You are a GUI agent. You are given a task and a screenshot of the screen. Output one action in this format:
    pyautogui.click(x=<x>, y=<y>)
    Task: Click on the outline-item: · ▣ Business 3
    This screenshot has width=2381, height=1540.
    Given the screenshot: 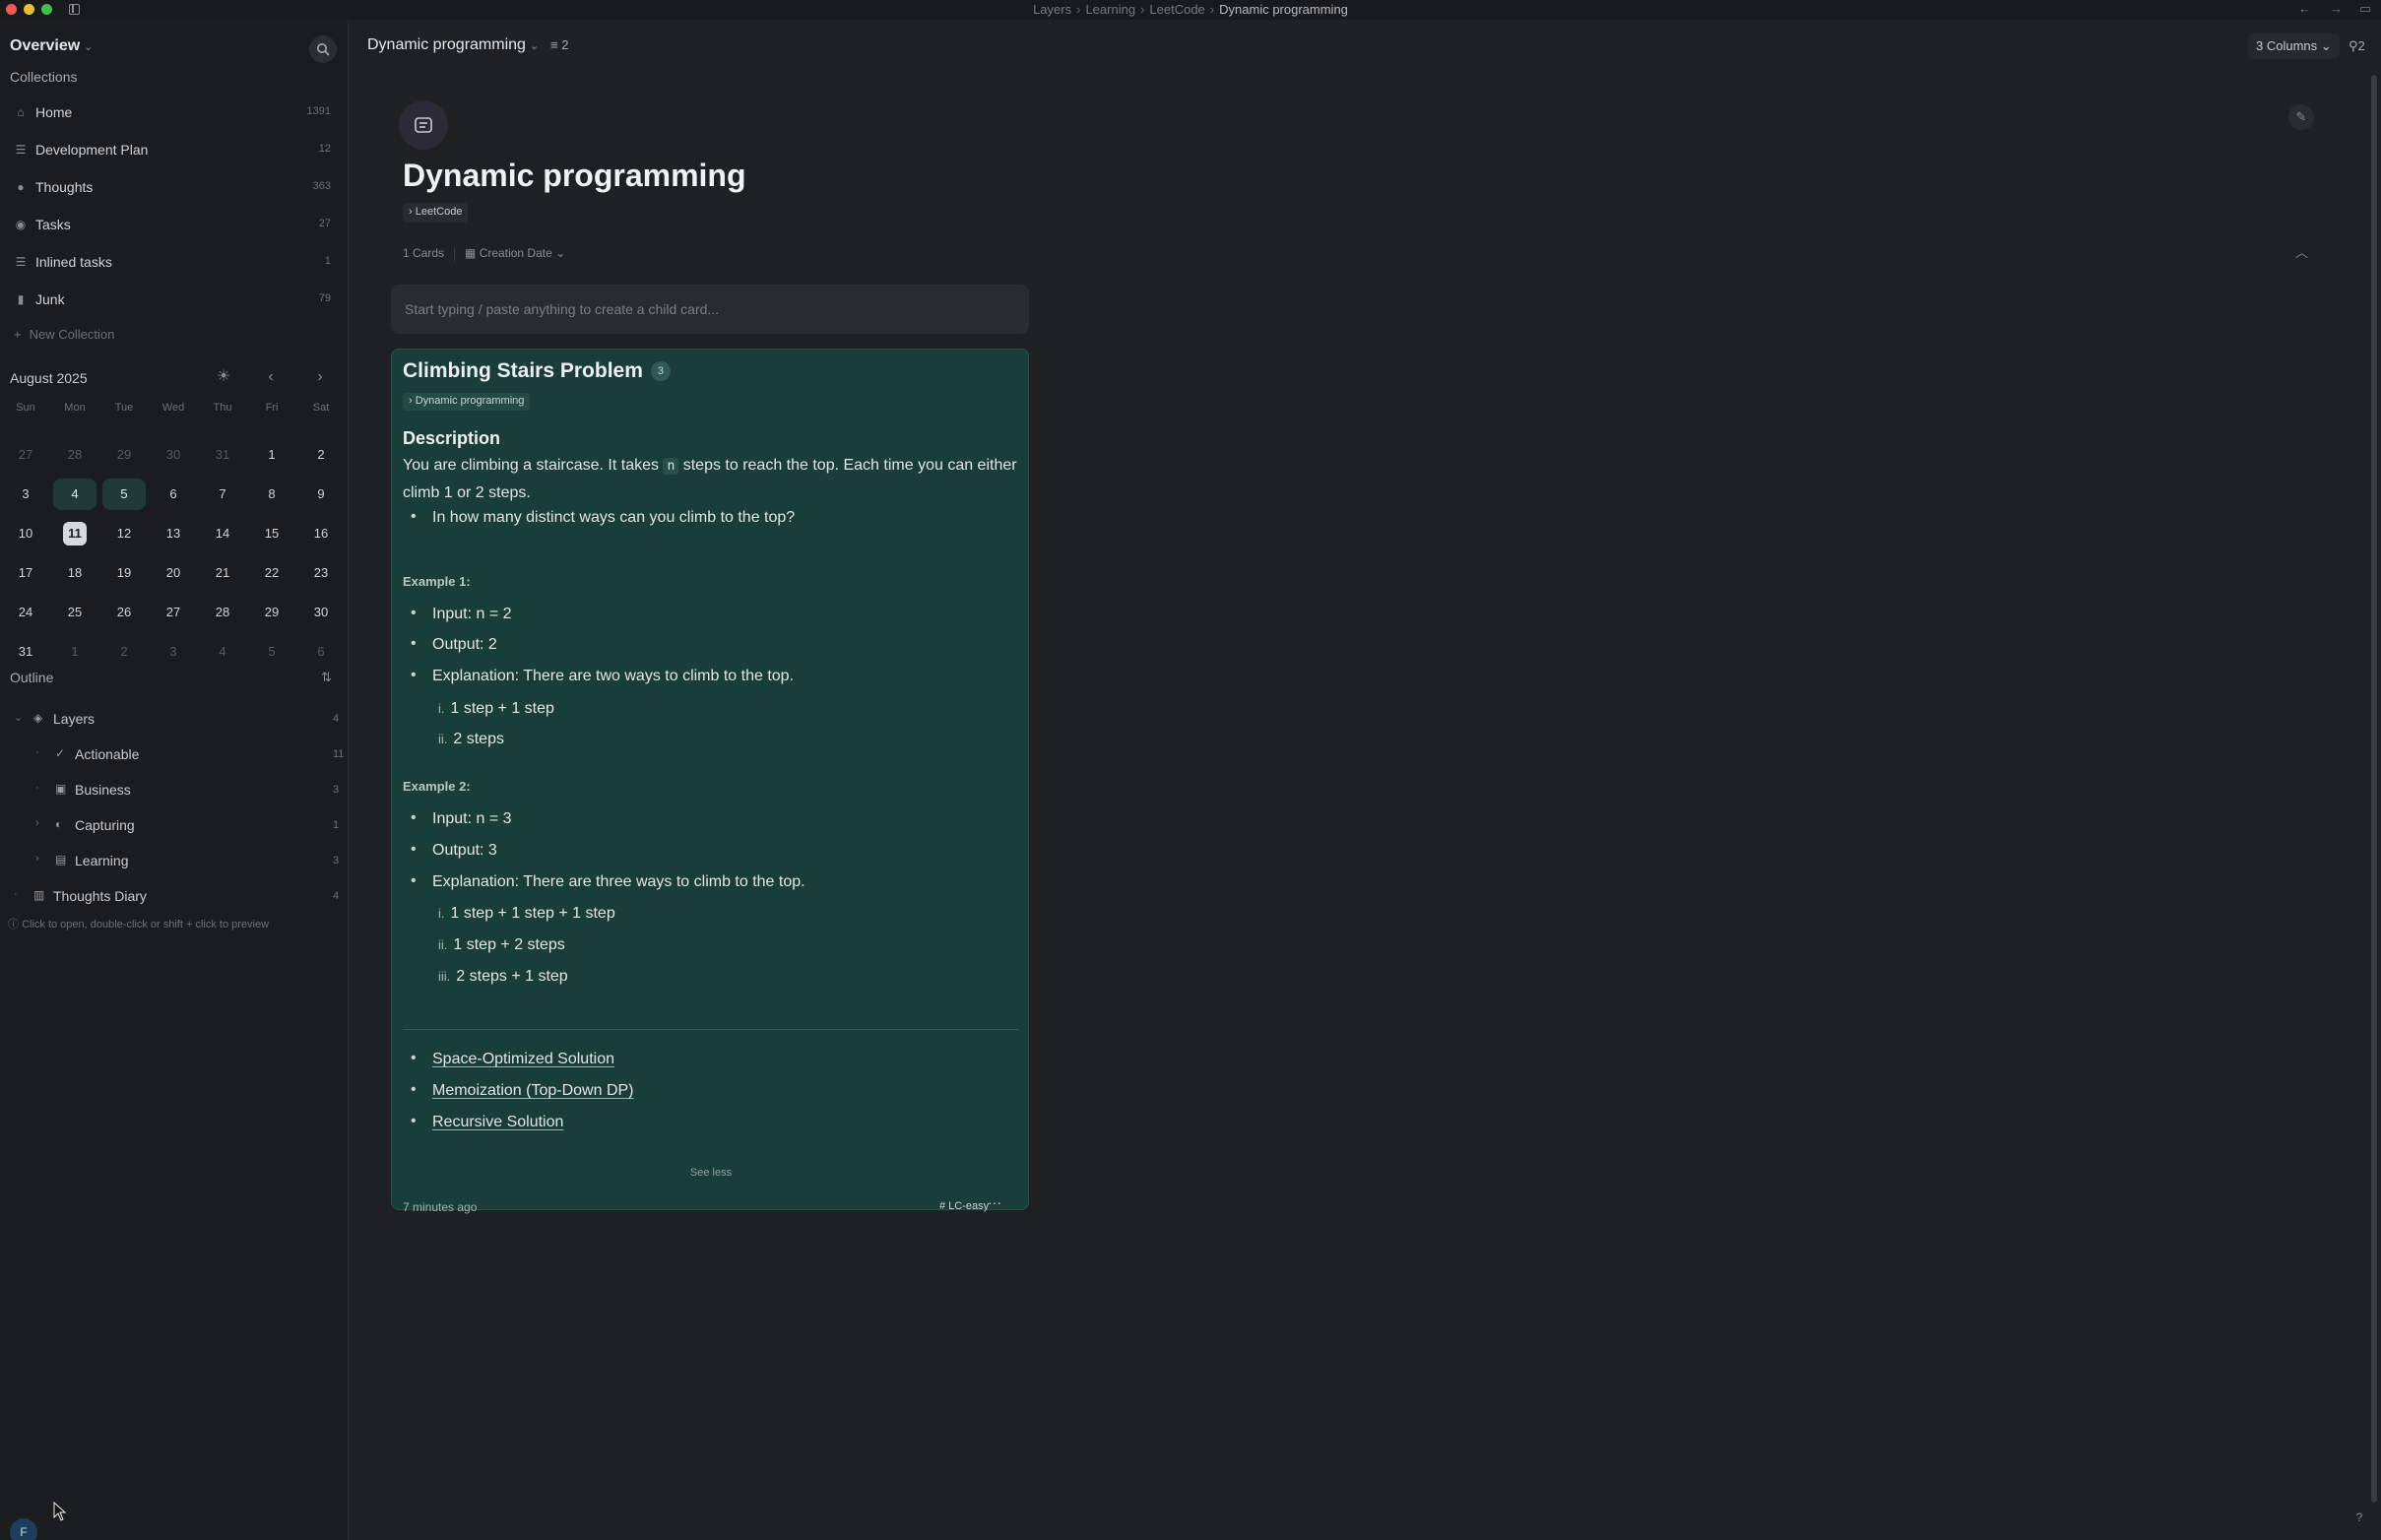 What is the action you would take?
    pyautogui.click(x=175, y=789)
    